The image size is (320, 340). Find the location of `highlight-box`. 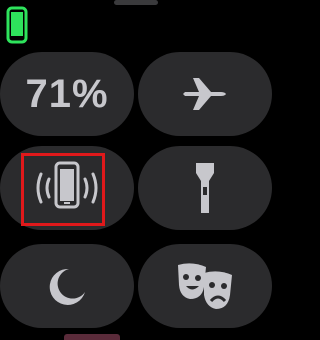

highlight-box is located at coordinates (63, 189).